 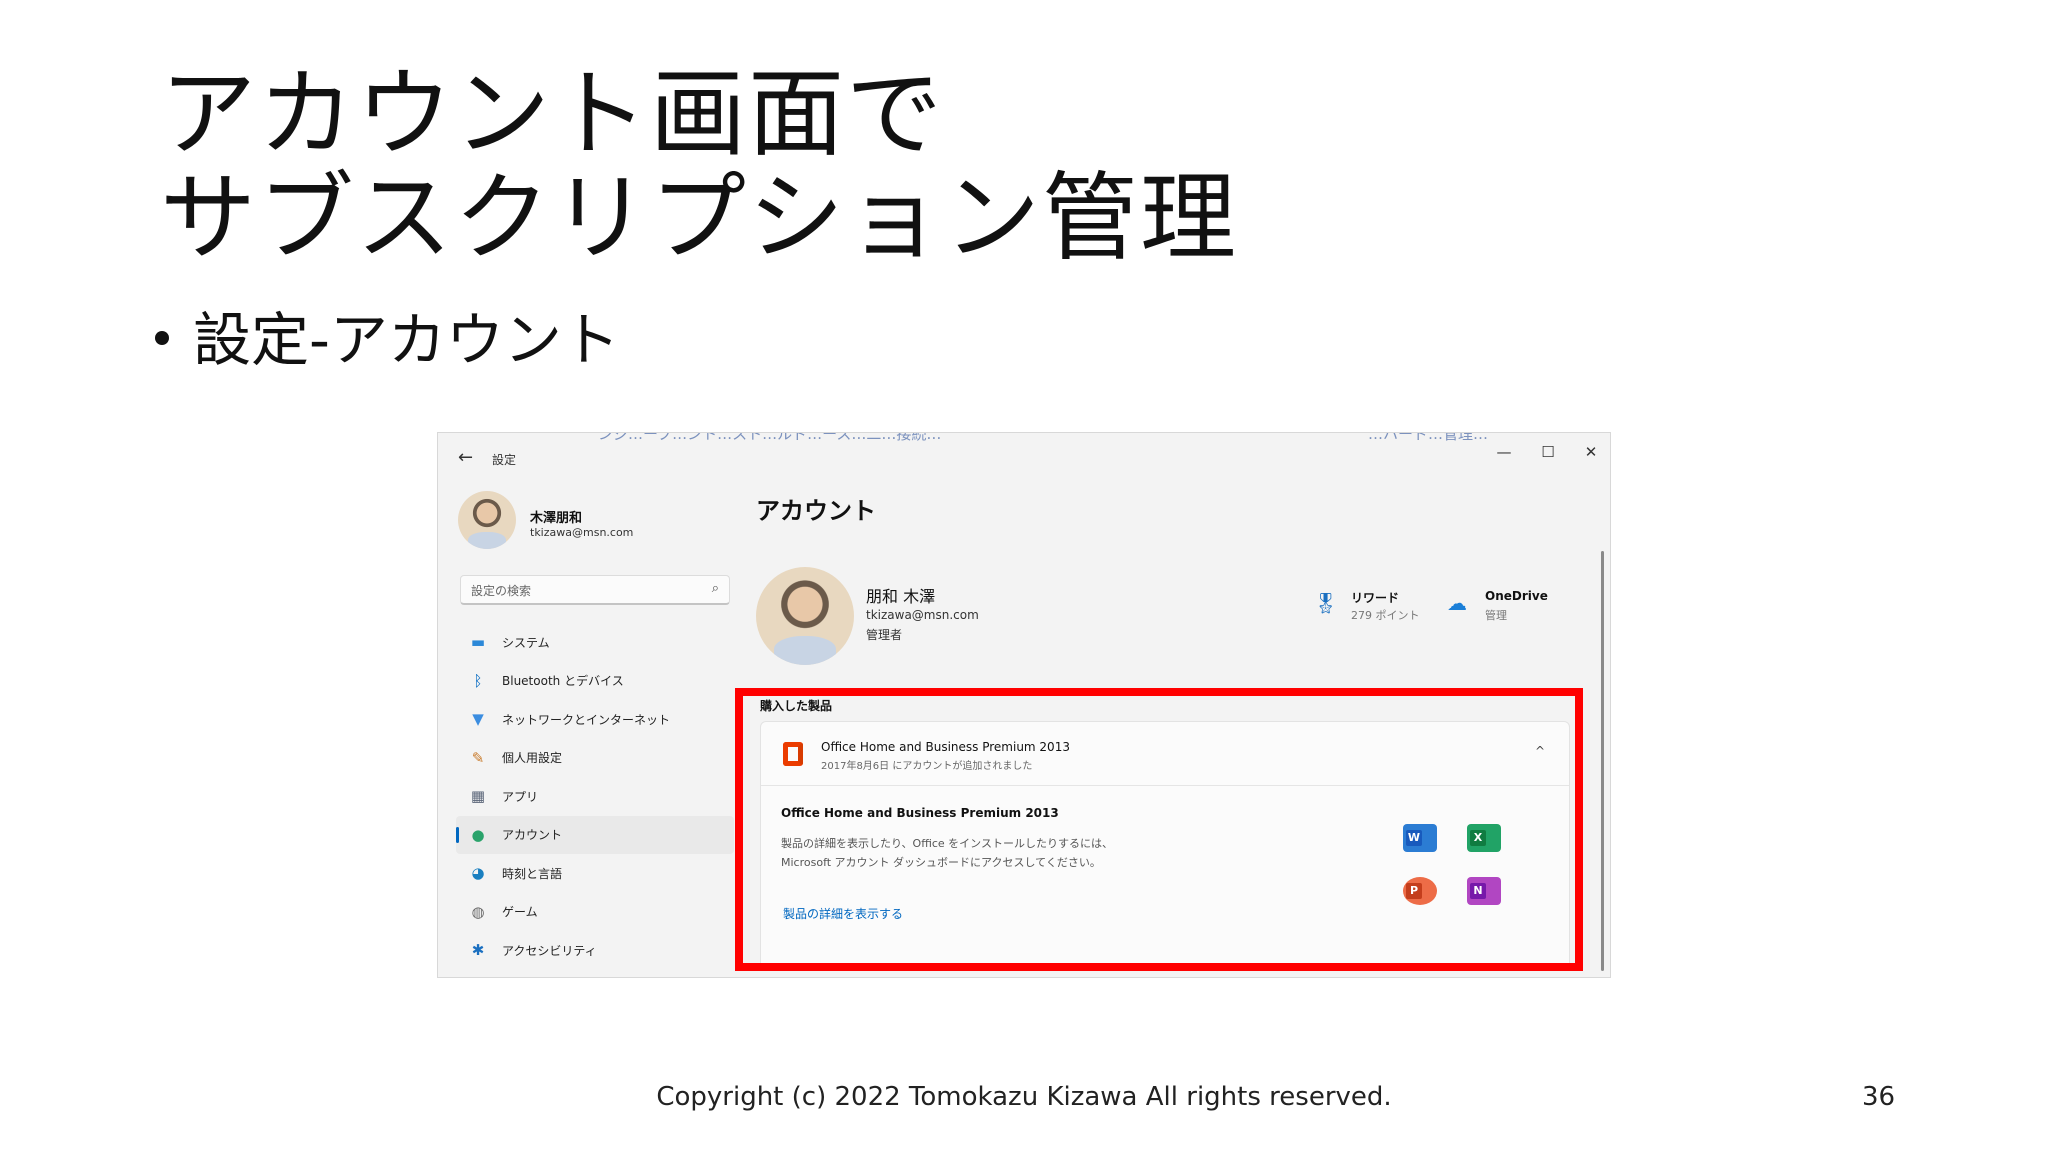 I want to click on monitor-icon: ▬, so click(x=478, y=642).